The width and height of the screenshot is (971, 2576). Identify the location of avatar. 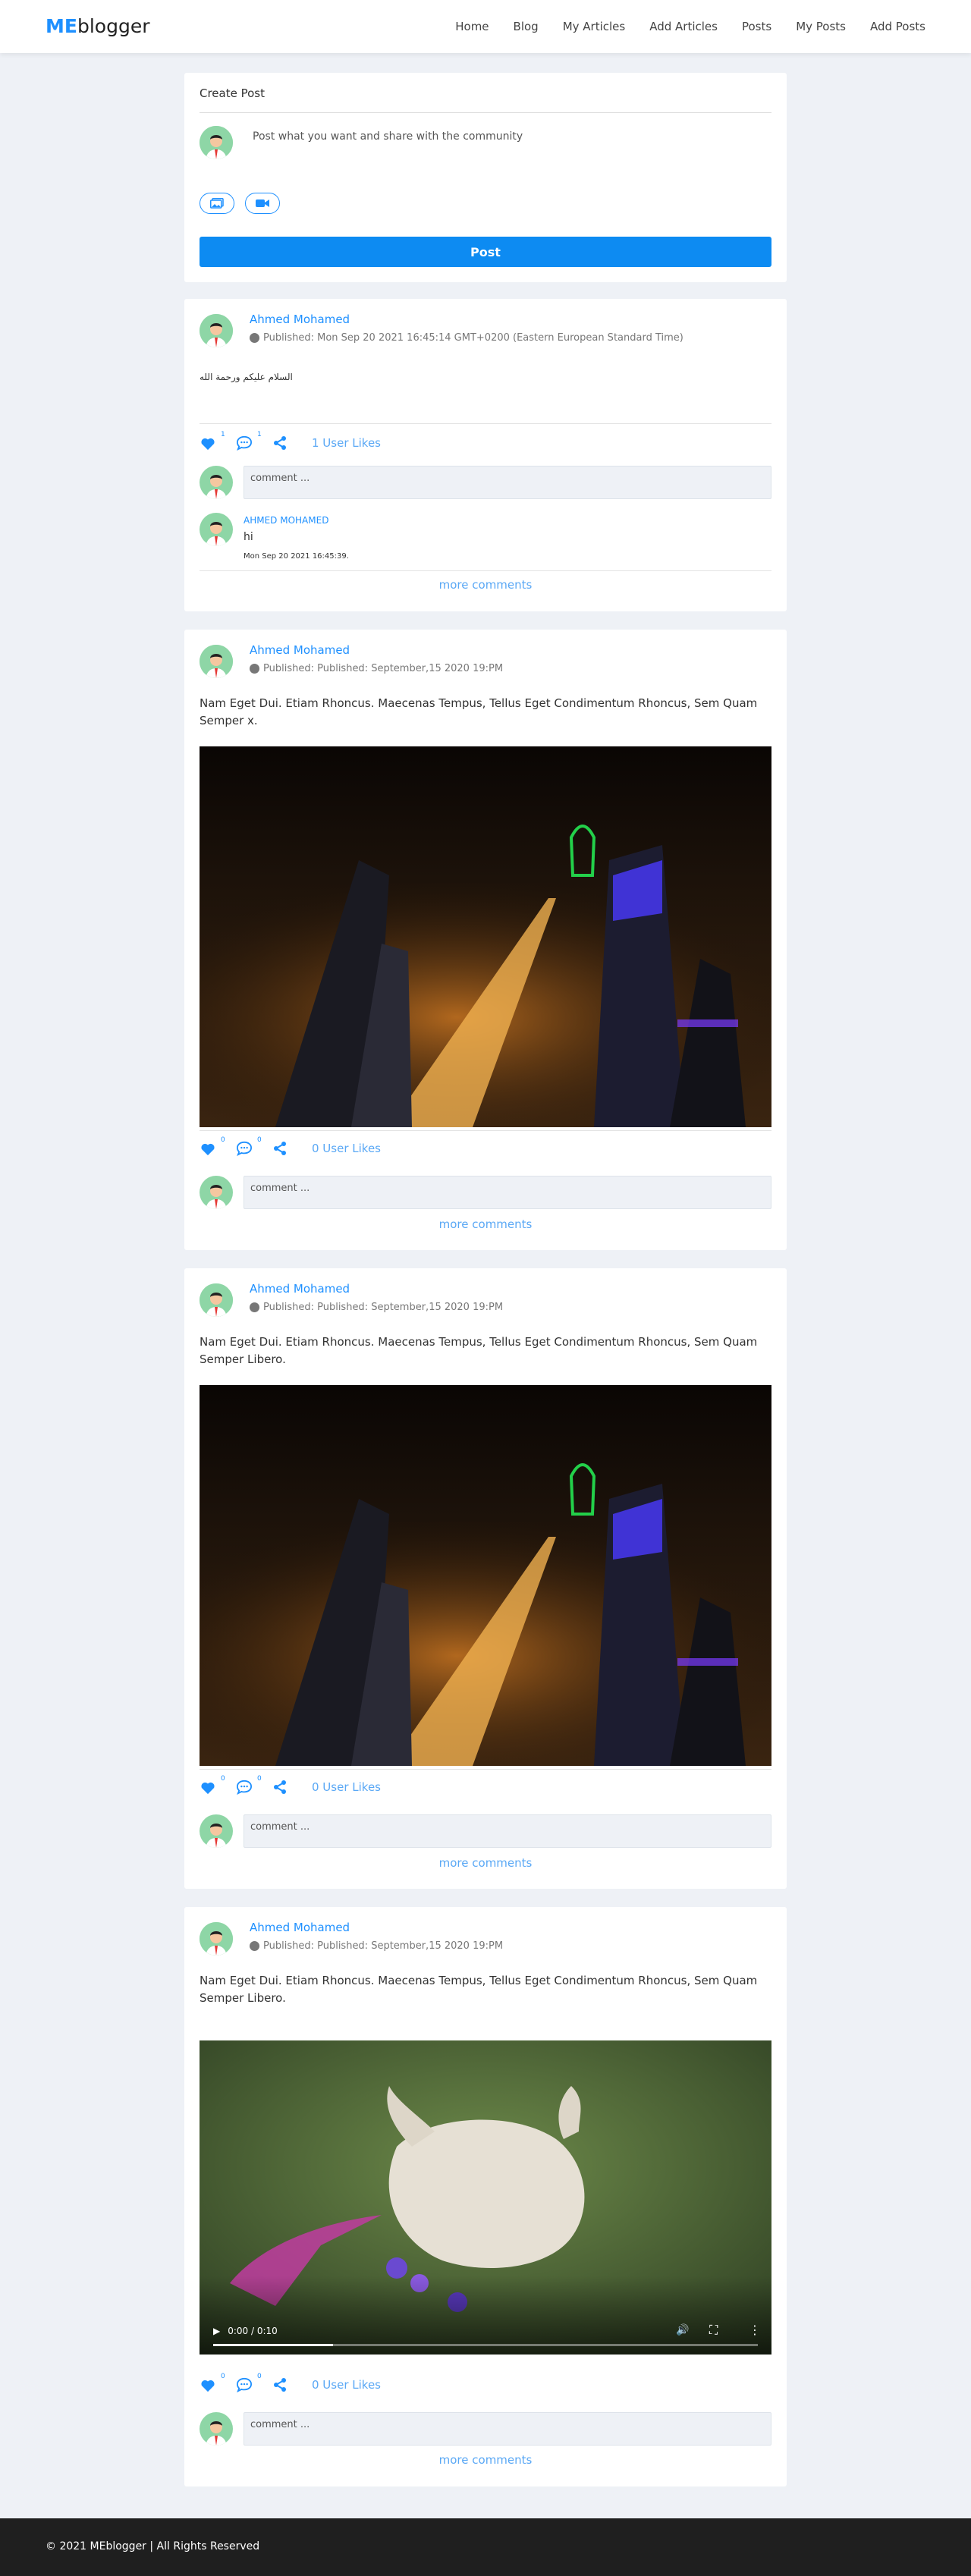
(216, 142).